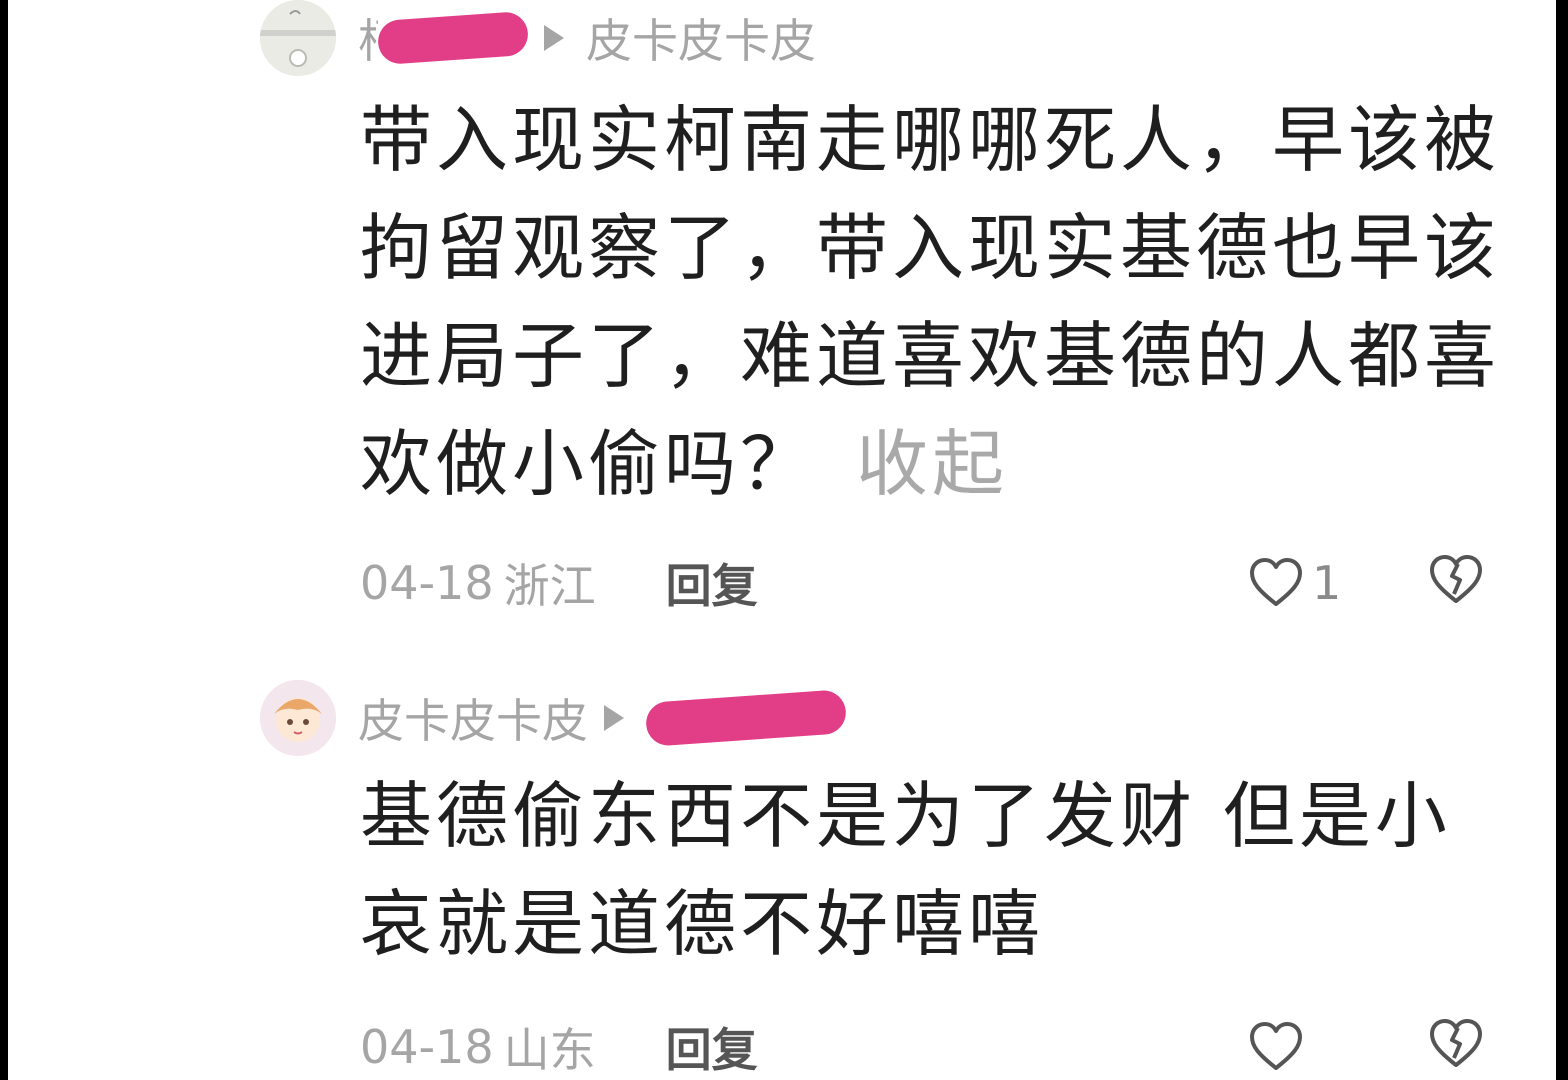  I want to click on comment-body: 基德偷东西不是为了发财 但是小哀就是道德不好嘻嘻, so click(940, 870).